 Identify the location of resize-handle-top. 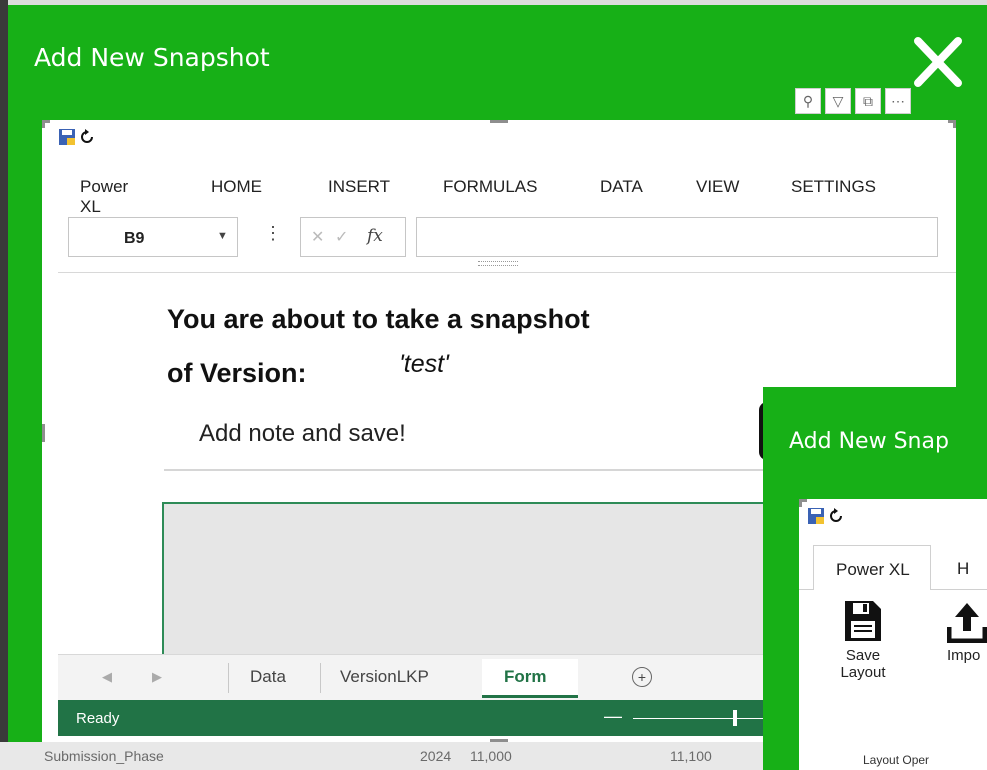
(499, 121).